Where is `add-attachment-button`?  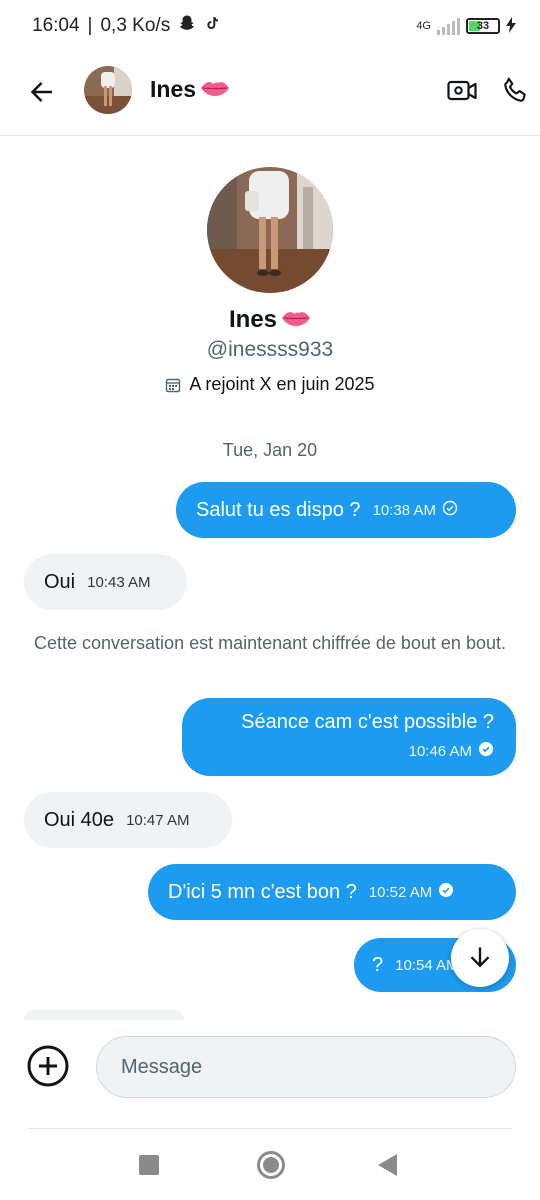 add-attachment-button is located at coordinates (48, 1066).